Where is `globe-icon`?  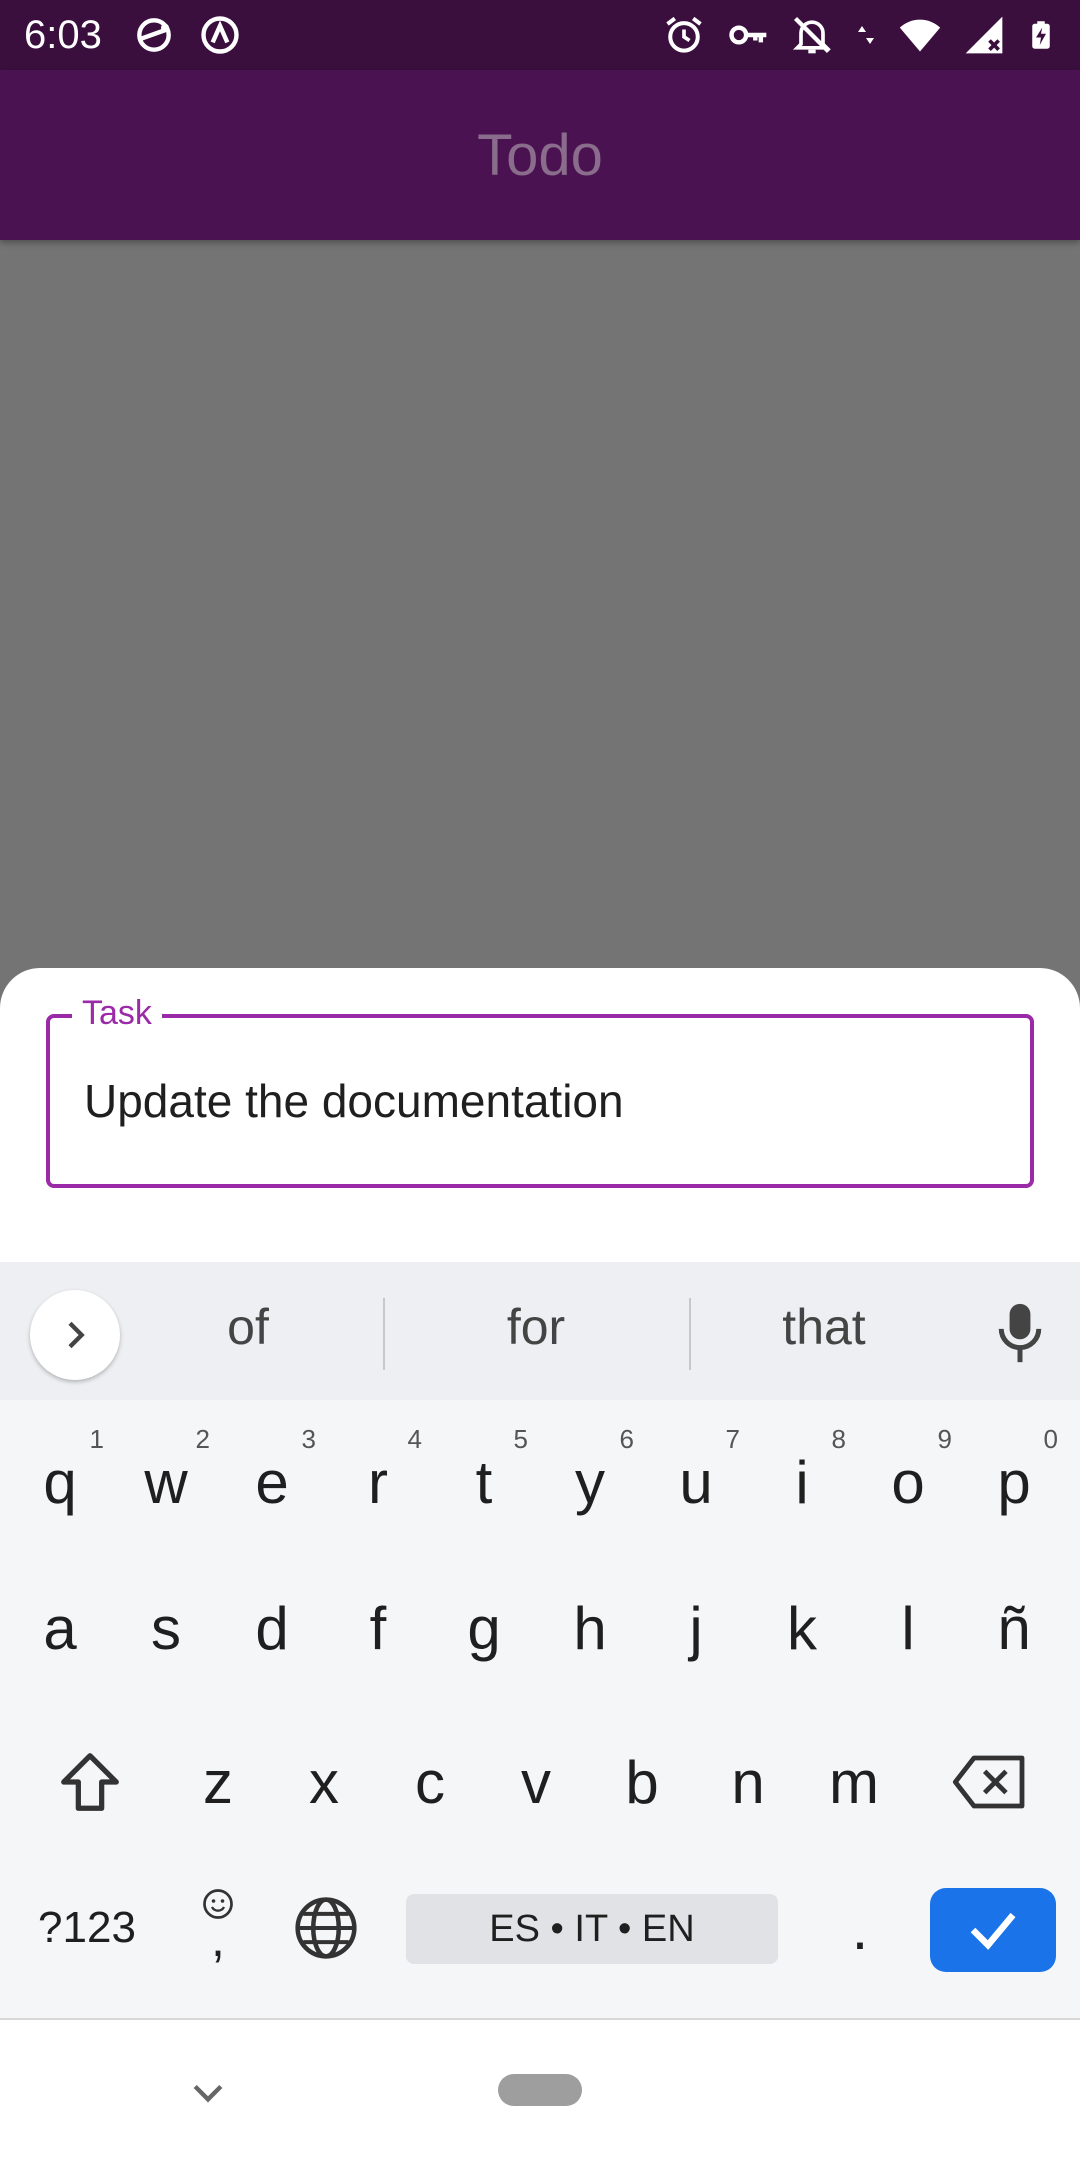 globe-icon is located at coordinates (326, 1928).